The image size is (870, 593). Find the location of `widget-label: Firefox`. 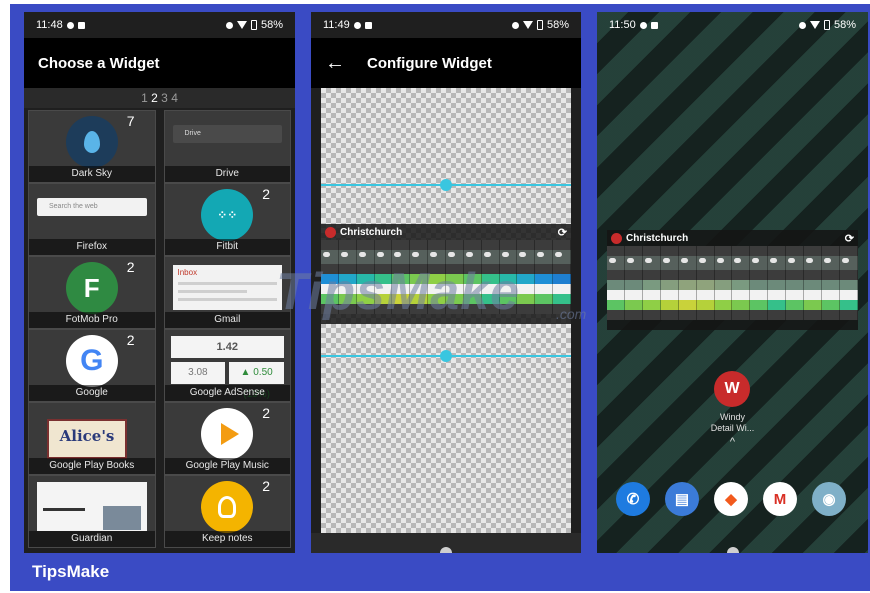

widget-label: Firefox is located at coordinates (92, 247).